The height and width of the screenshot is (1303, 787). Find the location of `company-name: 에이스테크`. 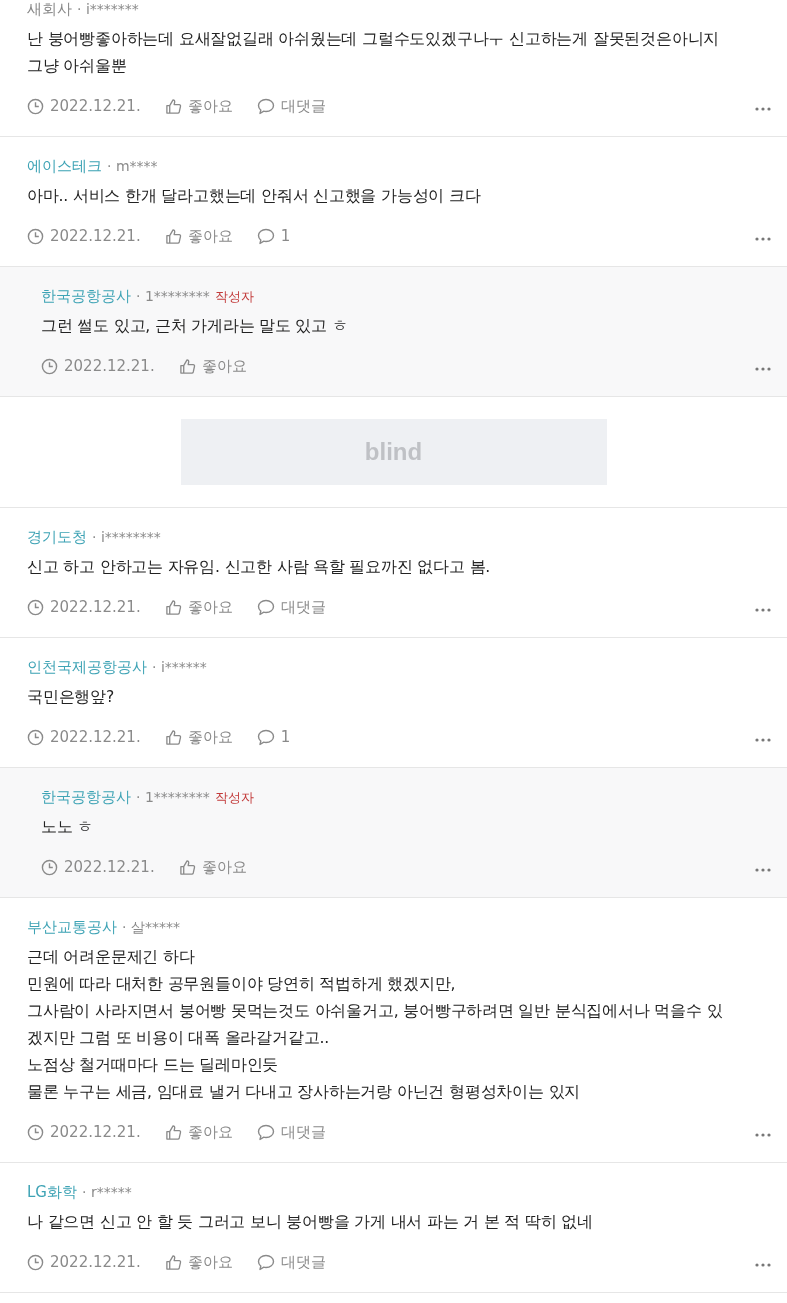

company-name: 에이스테크 is located at coordinates (64, 166).